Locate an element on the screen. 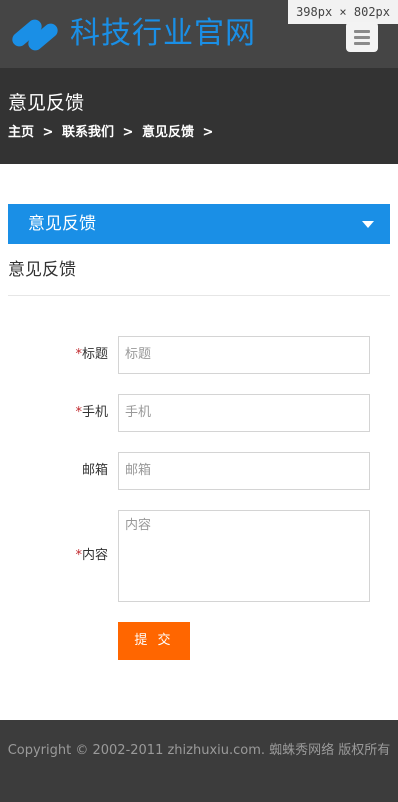 The height and width of the screenshot is (802, 398). email-input: 邮箱 is located at coordinates (244, 471).